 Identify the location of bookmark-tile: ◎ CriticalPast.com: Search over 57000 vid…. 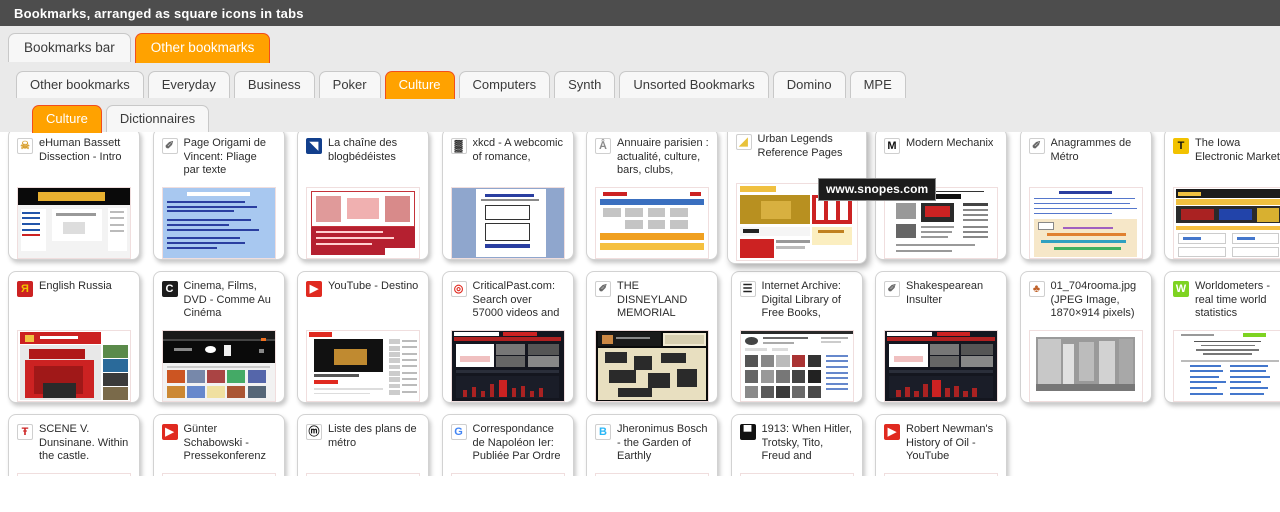
(507, 337).